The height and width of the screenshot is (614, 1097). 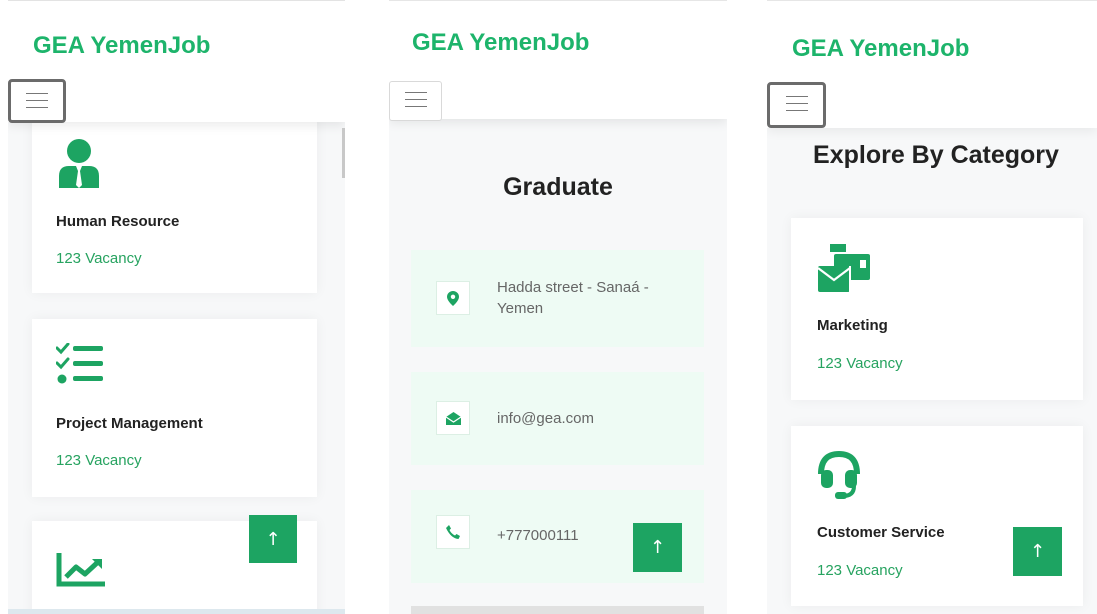 What do you see at coordinates (174, 202) in the screenshot?
I see `category-card-human-resource: Human Resource 123 Vacancy` at bounding box center [174, 202].